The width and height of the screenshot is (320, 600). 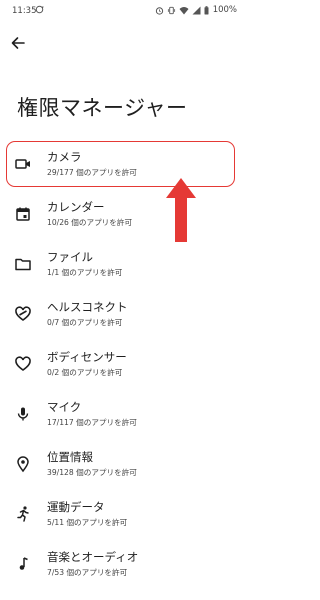 I want to click on folder-icon, so click(x=23, y=264).